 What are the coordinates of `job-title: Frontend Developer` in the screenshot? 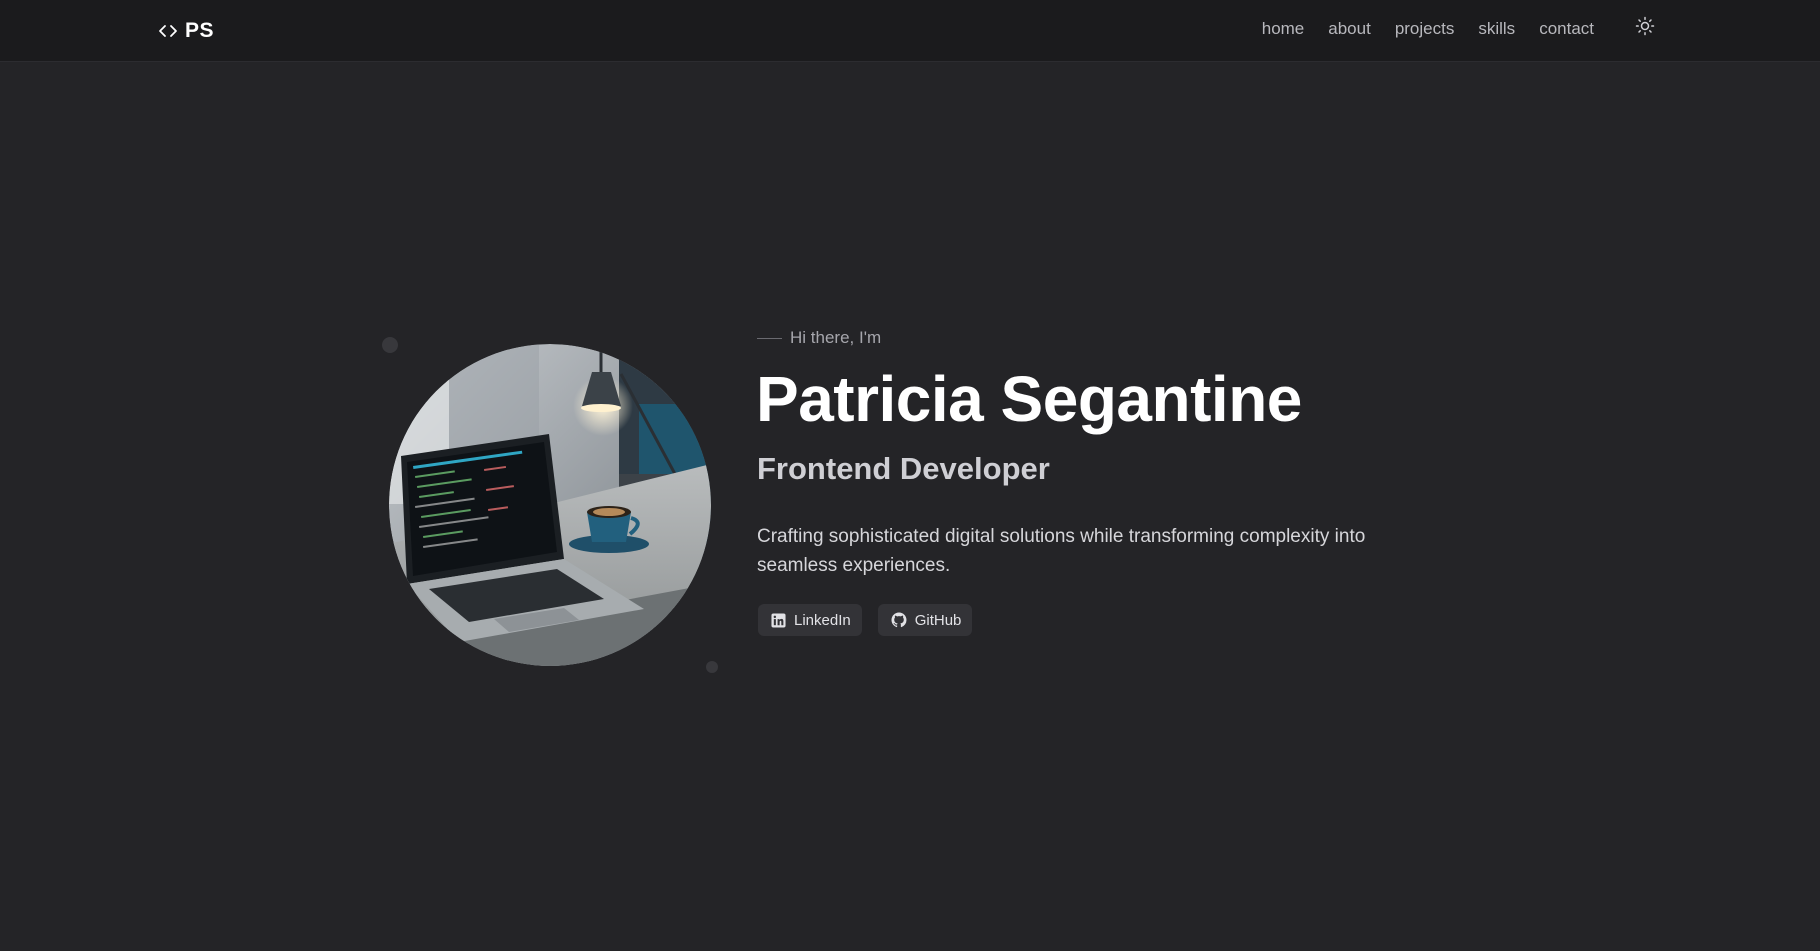 It's located at (903, 468).